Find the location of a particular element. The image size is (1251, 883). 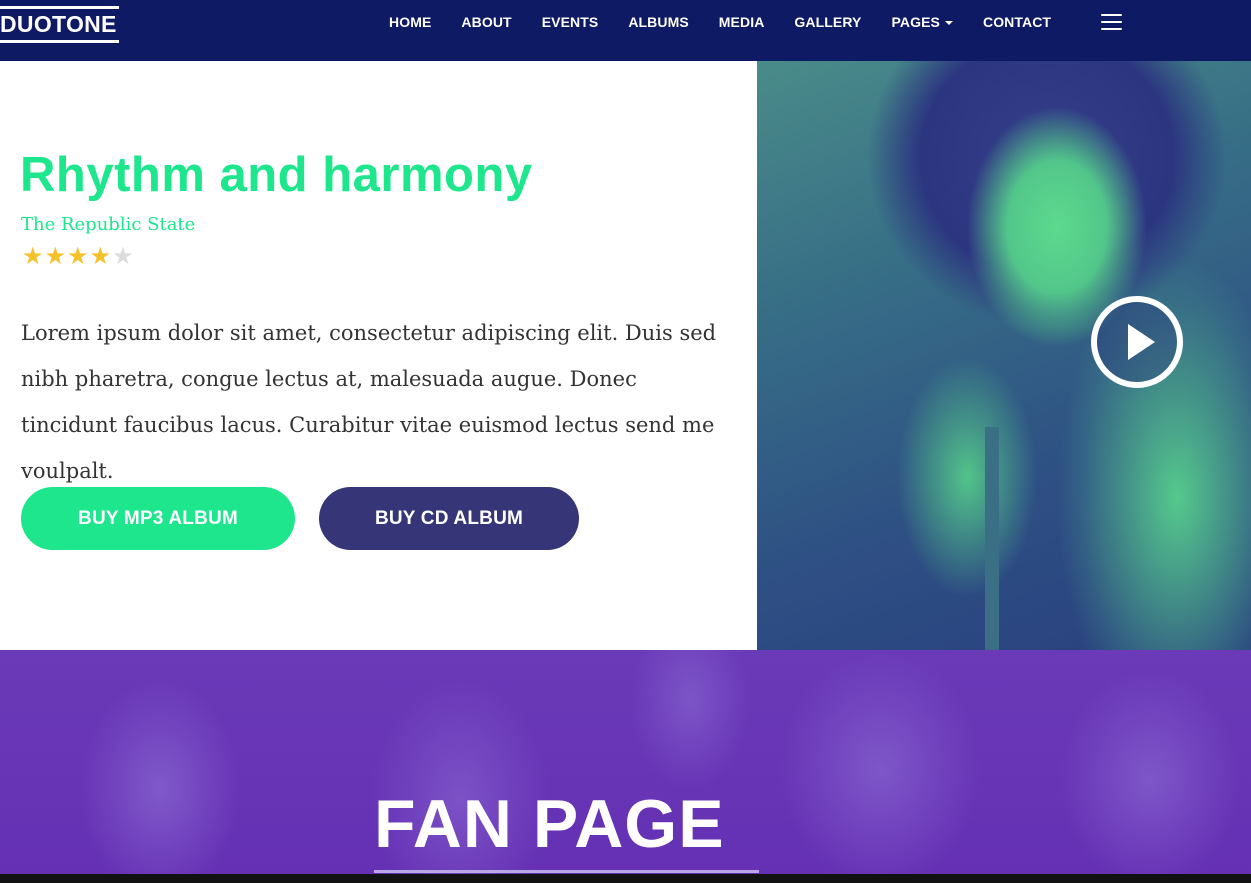

nav-item-about: ABOUT is located at coordinates (486, 22).